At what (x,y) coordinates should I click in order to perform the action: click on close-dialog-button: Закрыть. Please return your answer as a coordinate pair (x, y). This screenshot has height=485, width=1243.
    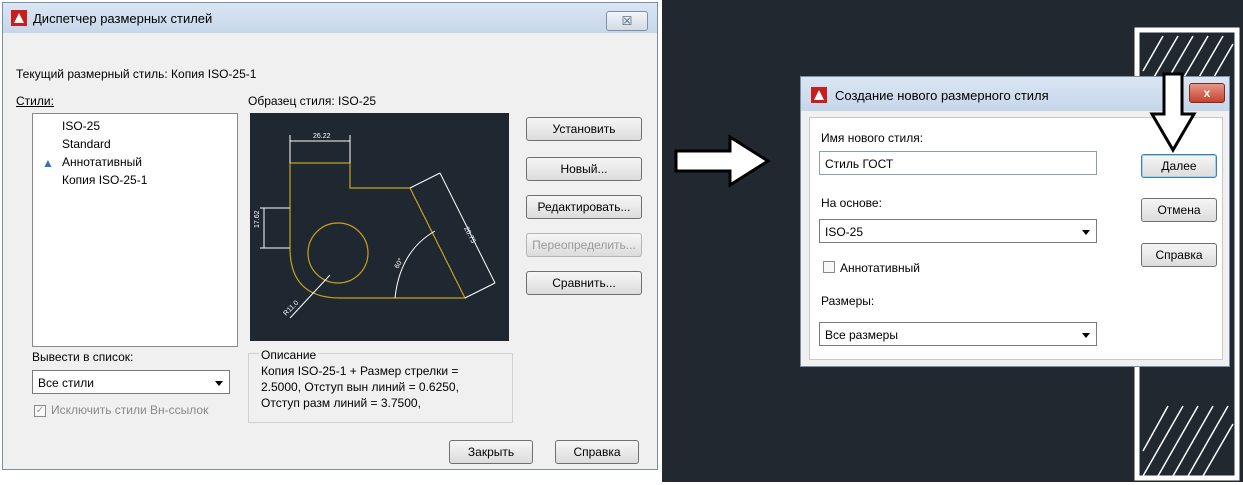
    Looking at the image, I should click on (491, 452).